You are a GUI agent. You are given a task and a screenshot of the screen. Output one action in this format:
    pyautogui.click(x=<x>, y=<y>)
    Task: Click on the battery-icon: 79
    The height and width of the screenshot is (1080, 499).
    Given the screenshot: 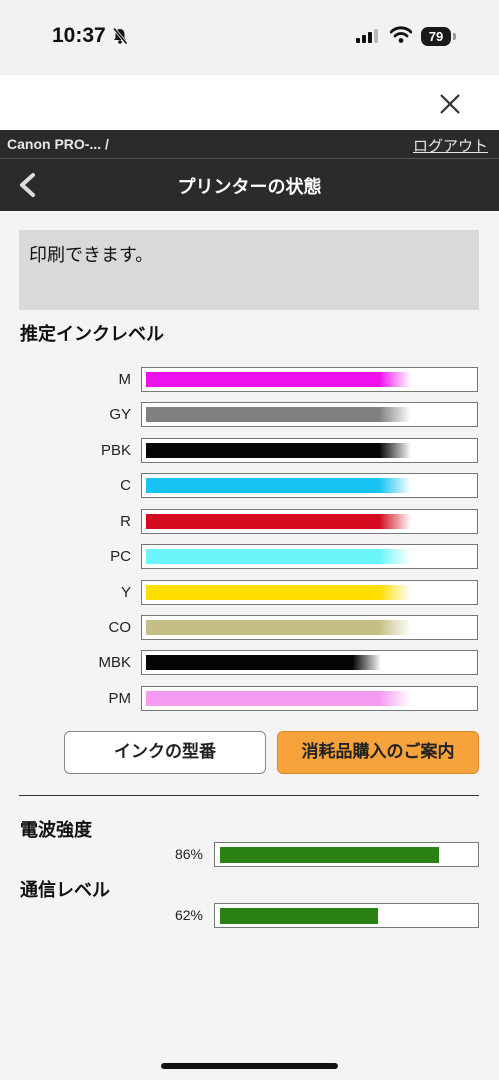 What is the action you would take?
    pyautogui.click(x=436, y=36)
    